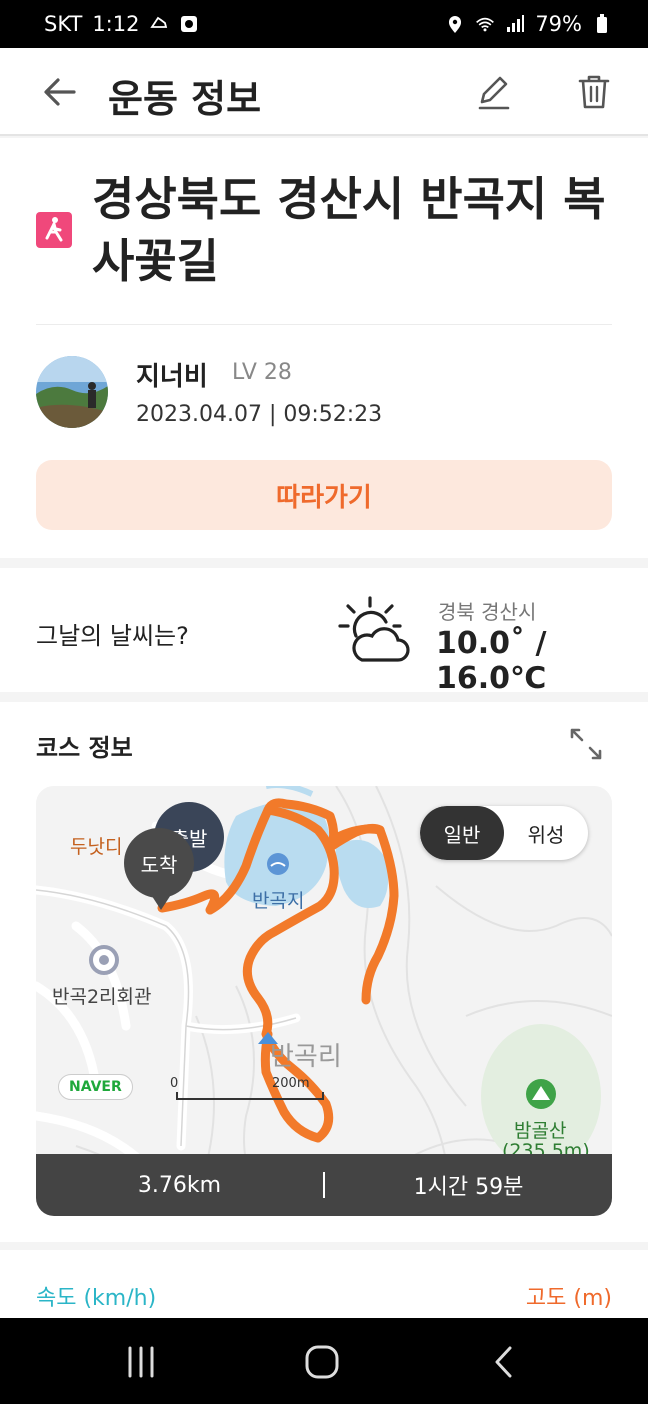 Image resolution: width=648 pixels, height=1404 pixels. Describe the element at coordinates (324, 1285) in the screenshot. I see `chart-section: 속도 (km/h) 고도 (m)` at that location.